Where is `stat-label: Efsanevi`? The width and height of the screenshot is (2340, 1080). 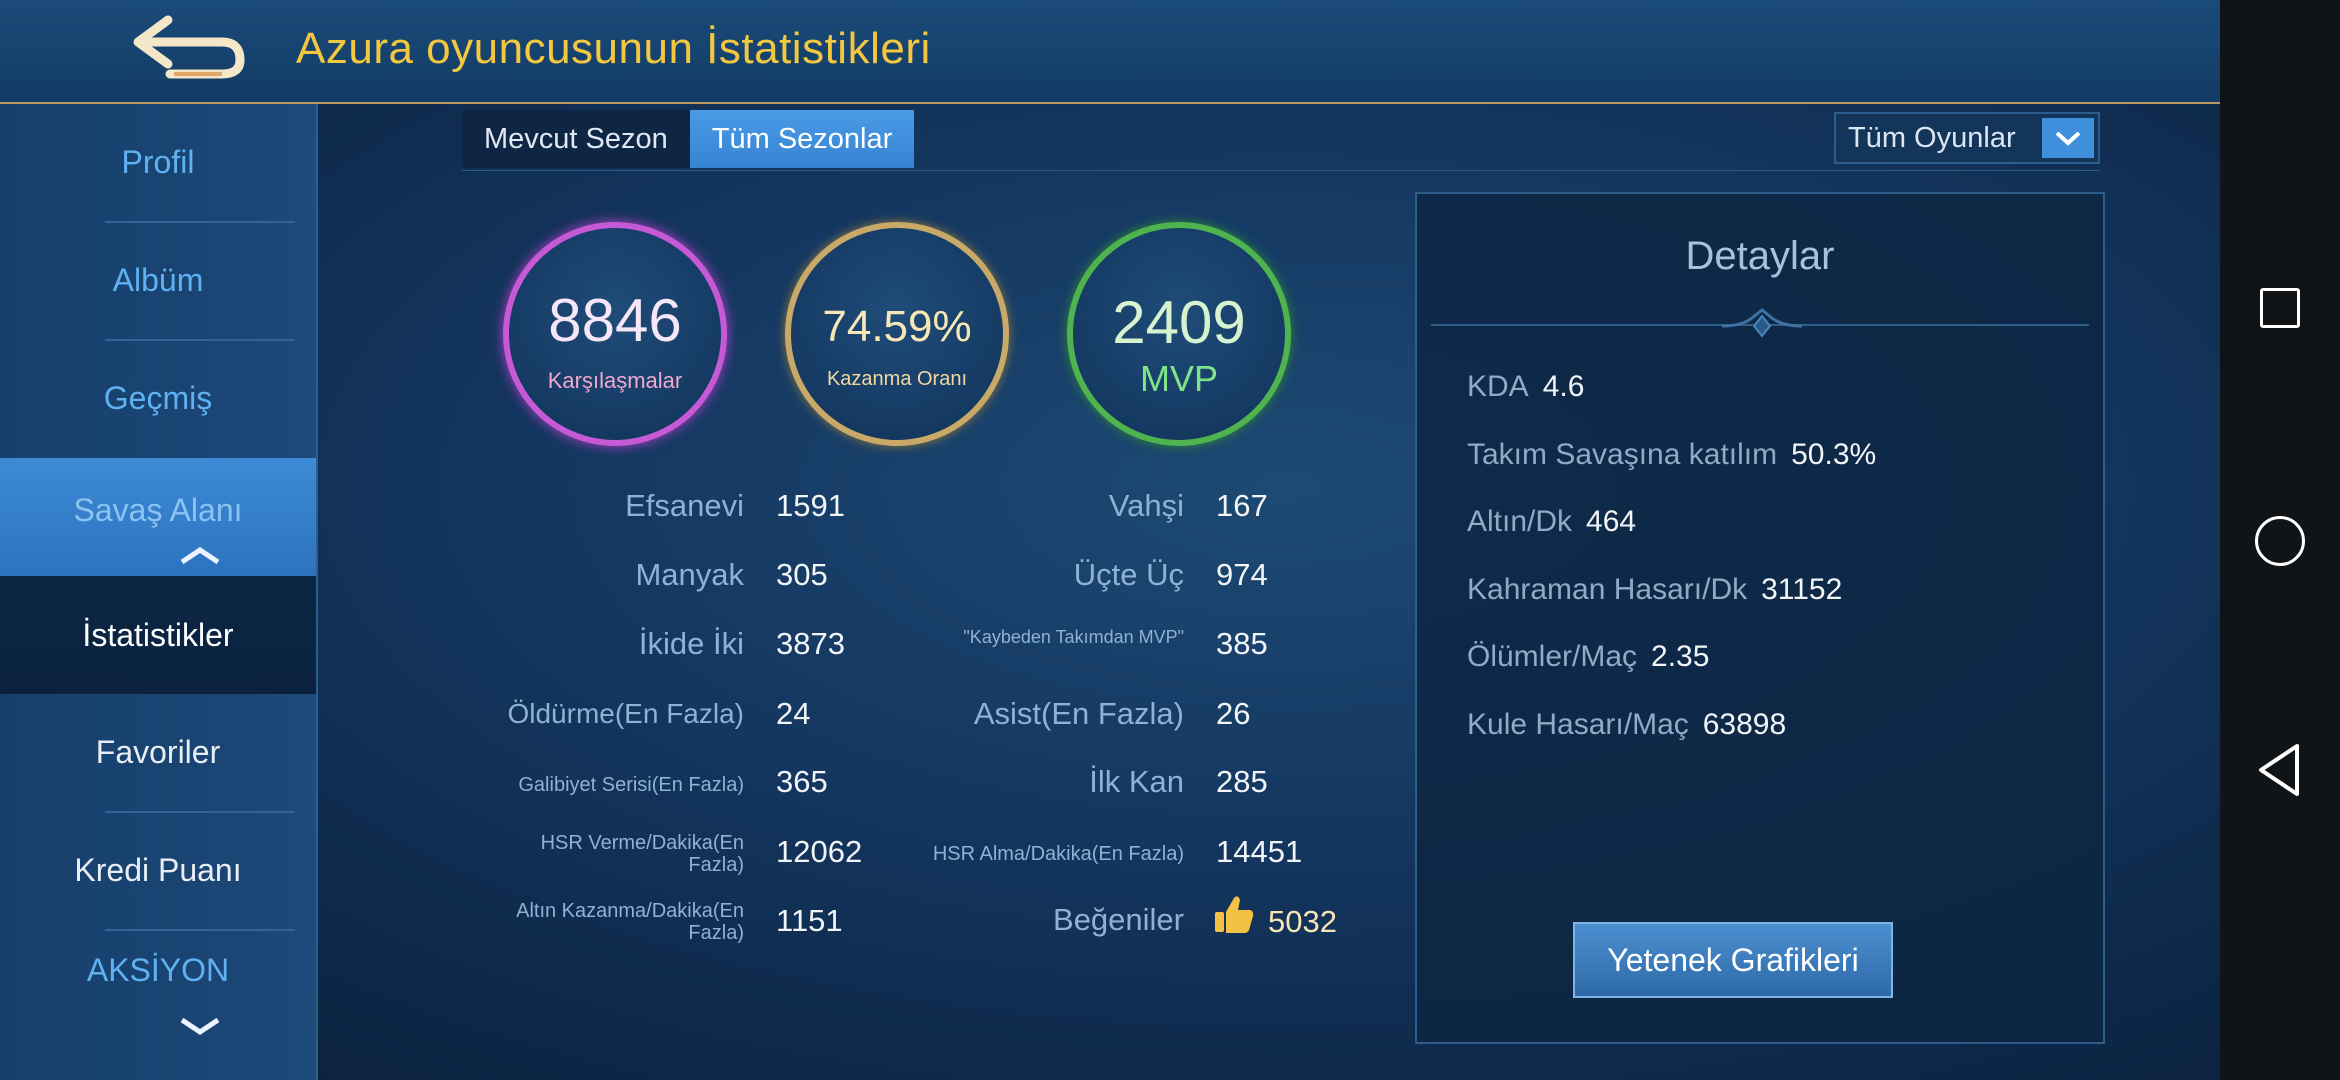 stat-label: Efsanevi is located at coordinates (684, 505).